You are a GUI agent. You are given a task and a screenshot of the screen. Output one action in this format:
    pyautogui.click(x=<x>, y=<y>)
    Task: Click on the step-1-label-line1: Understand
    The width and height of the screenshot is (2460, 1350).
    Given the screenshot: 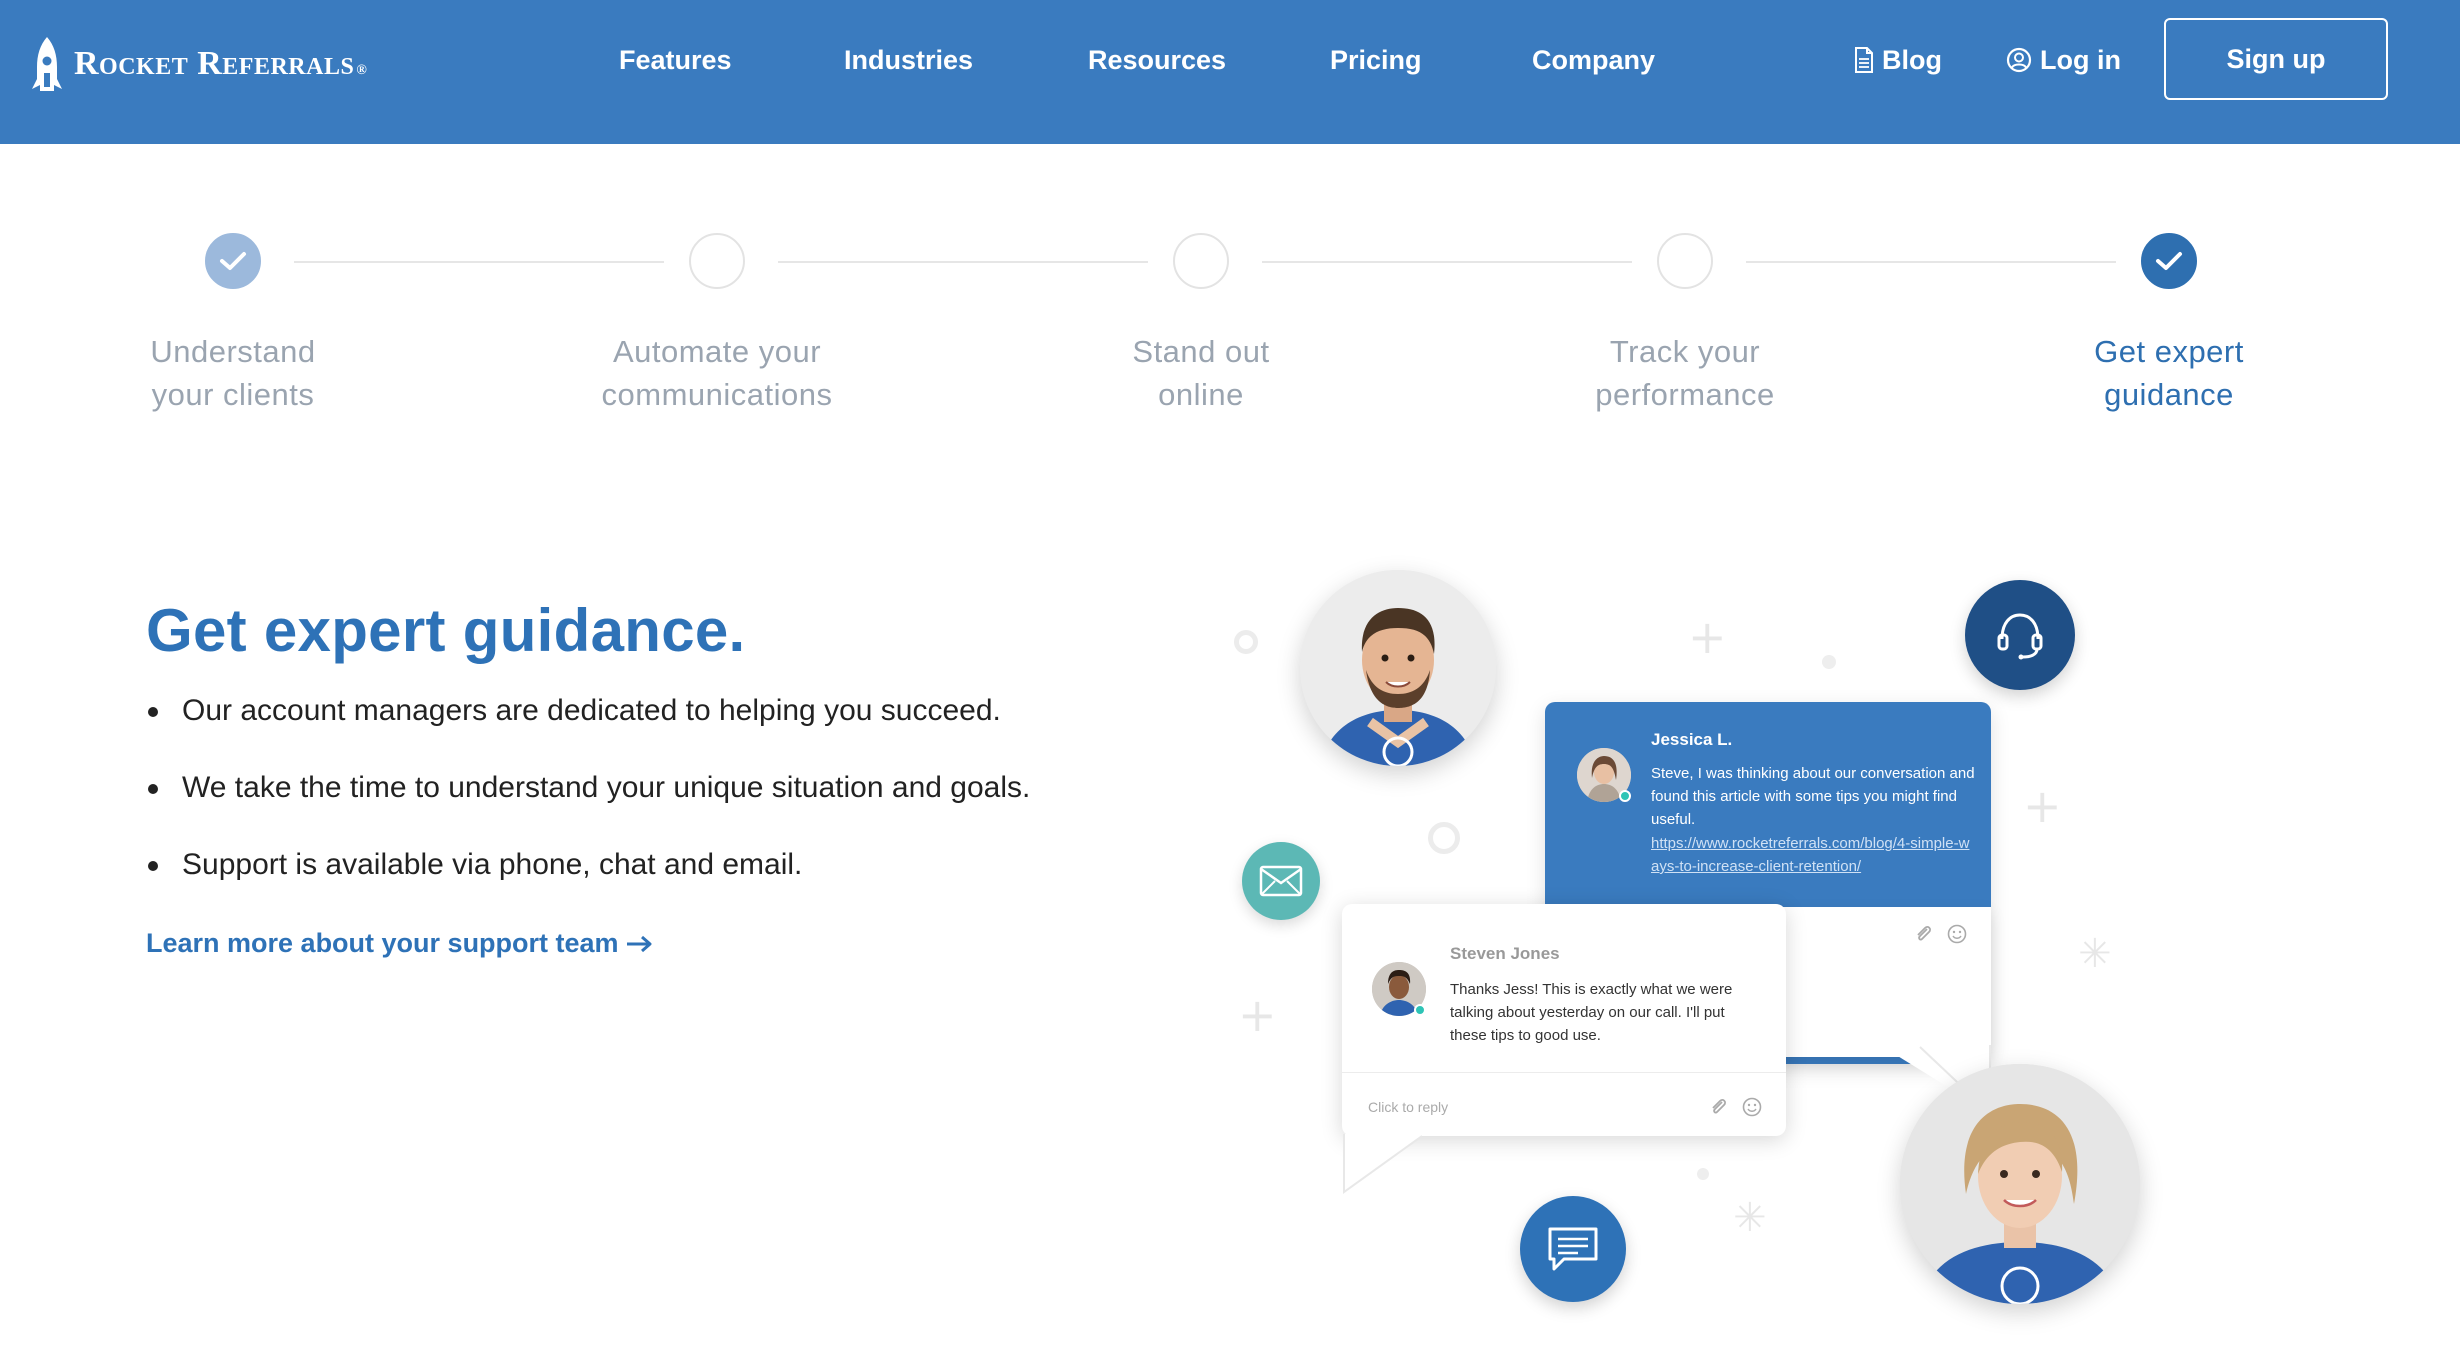 What is the action you would take?
    pyautogui.click(x=233, y=351)
    